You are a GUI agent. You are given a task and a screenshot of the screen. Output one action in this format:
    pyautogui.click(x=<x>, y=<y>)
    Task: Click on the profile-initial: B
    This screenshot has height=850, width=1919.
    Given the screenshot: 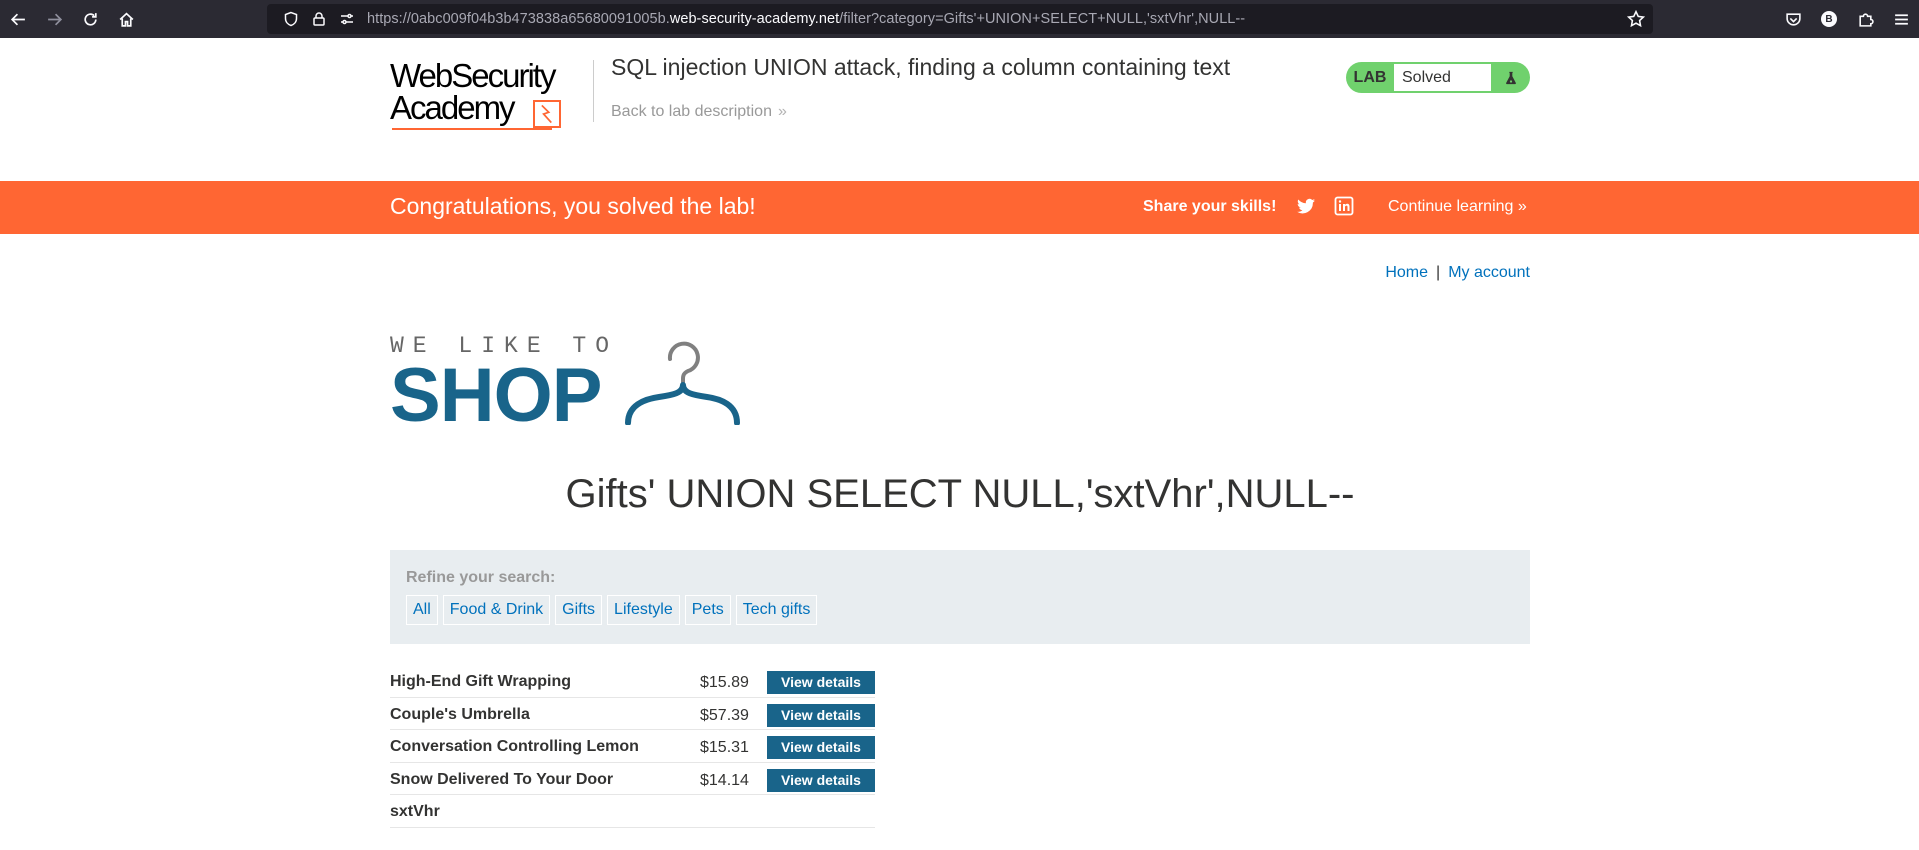 What is the action you would take?
    pyautogui.click(x=1829, y=19)
    